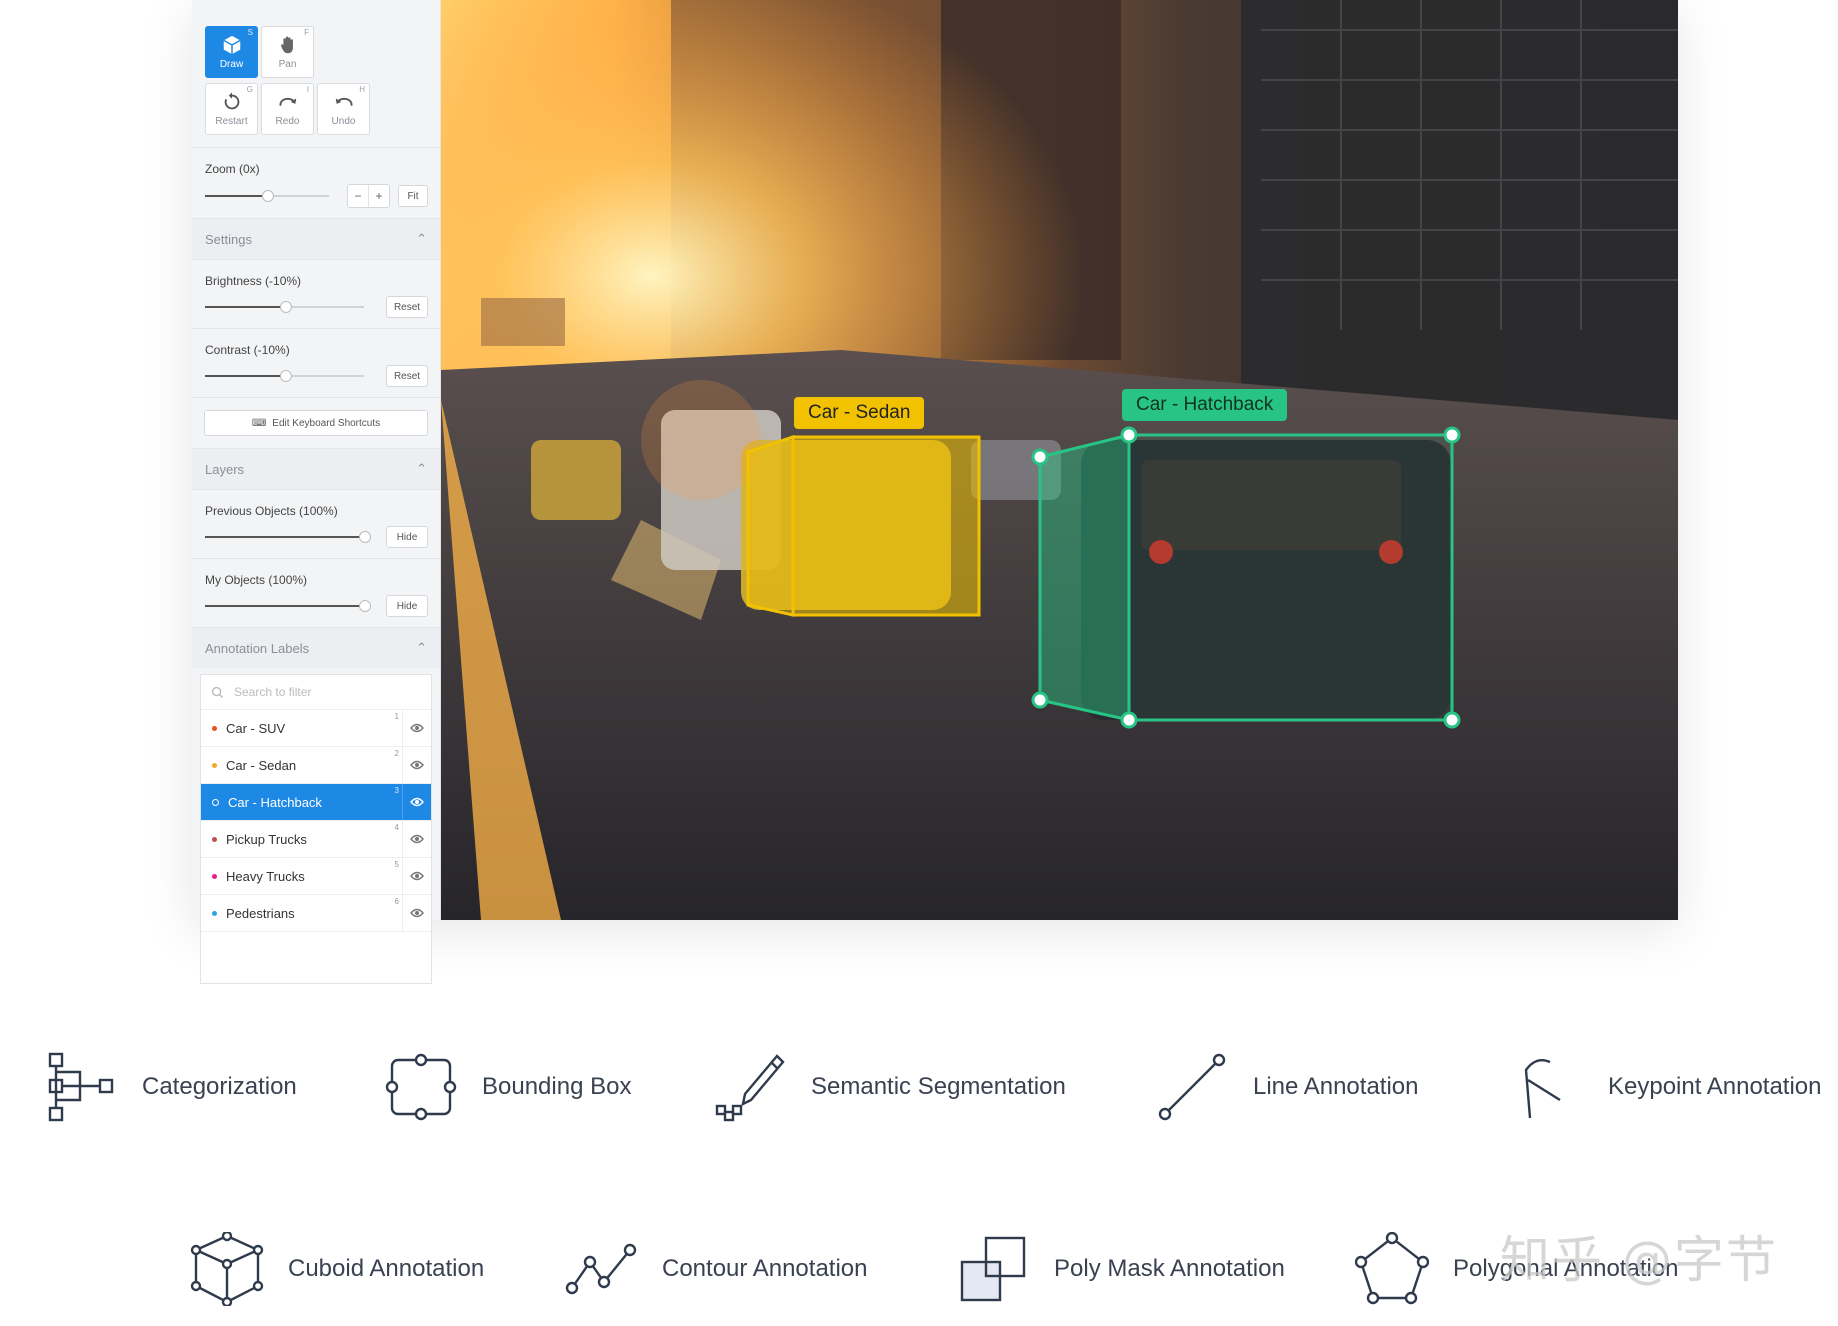  I want to click on zoom-slider-knob, so click(268, 196).